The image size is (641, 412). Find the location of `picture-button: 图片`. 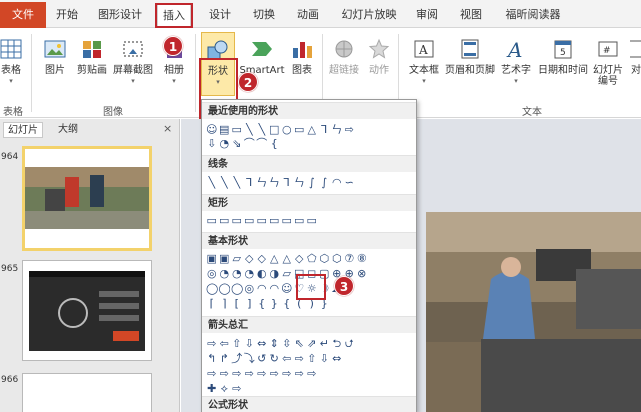

picture-button: 图片 is located at coordinates (55, 56).